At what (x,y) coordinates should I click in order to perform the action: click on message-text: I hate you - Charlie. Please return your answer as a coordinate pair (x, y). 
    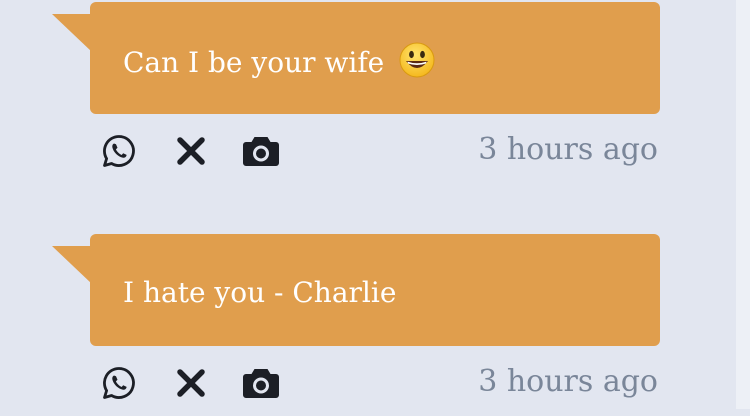
    Looking at the image, I should click on (260, 292).